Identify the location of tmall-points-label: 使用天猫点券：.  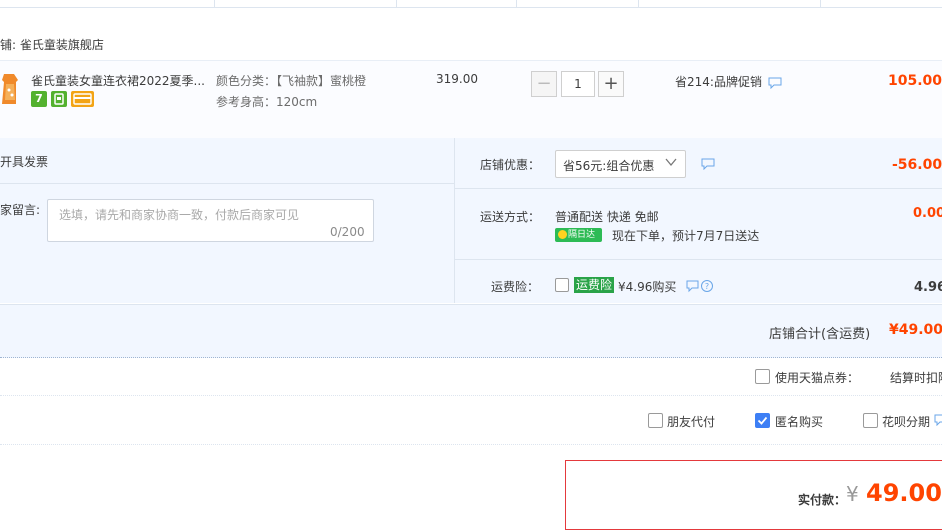
(817, 377).